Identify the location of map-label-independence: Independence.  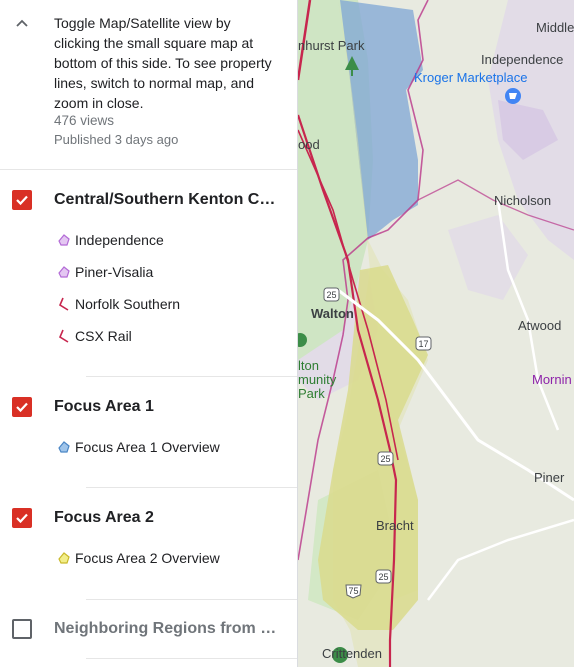
(522, 59).